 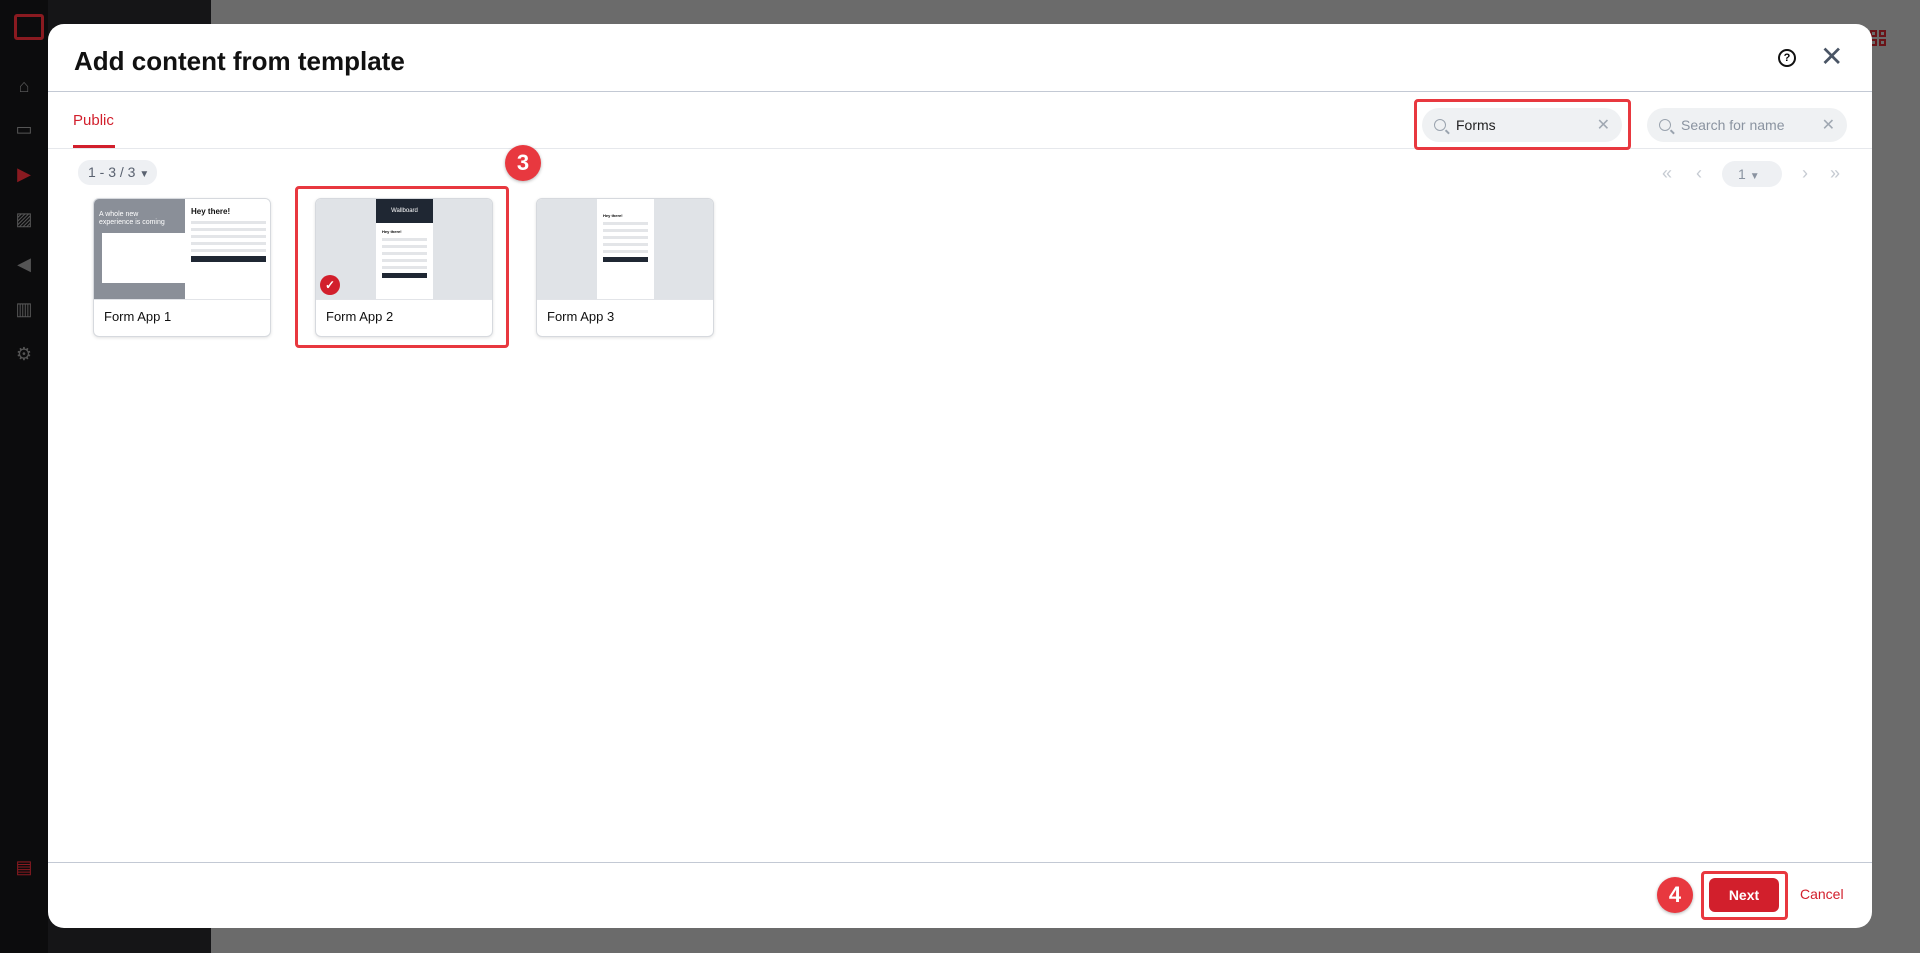 What do you see at coordinates (1805, 173) in the screenshot?
I see `next-page-icon: ›` at bounding box center [1805, 173].